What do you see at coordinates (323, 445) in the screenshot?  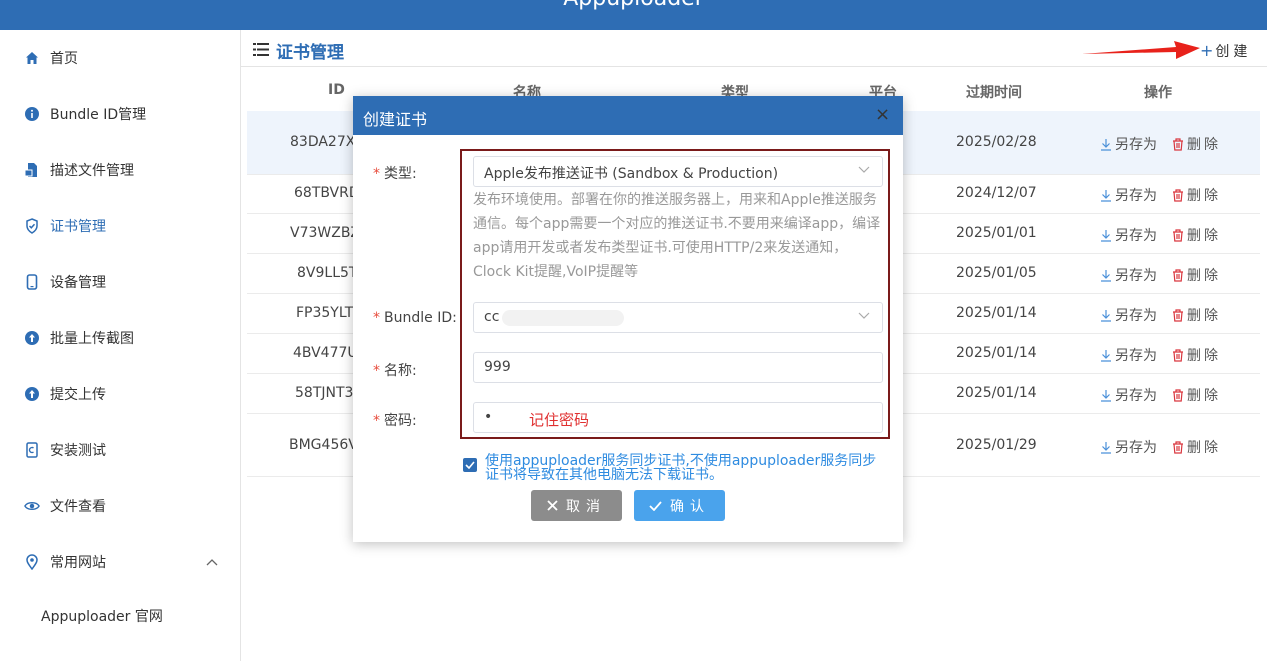 I see `cell-id: BMG456V` at bounding box center [323, 445].